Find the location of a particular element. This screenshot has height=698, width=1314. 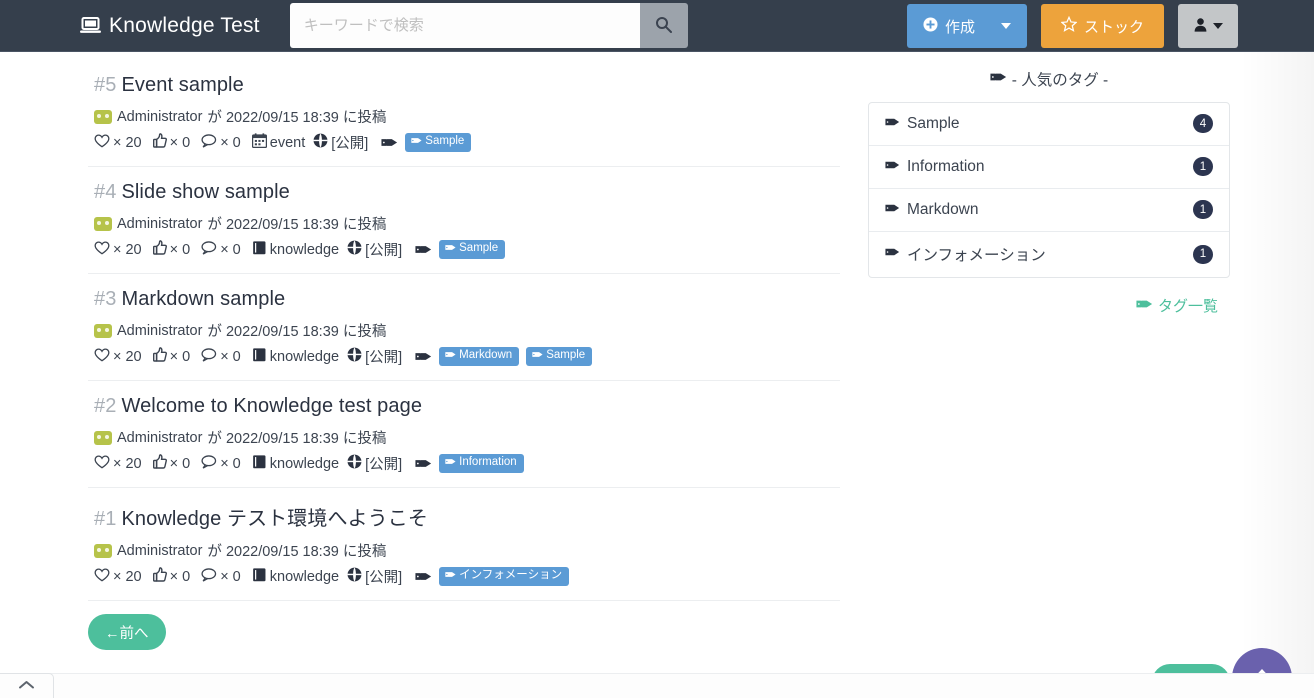

user-menu-button is located at coordinates (1208, 26).